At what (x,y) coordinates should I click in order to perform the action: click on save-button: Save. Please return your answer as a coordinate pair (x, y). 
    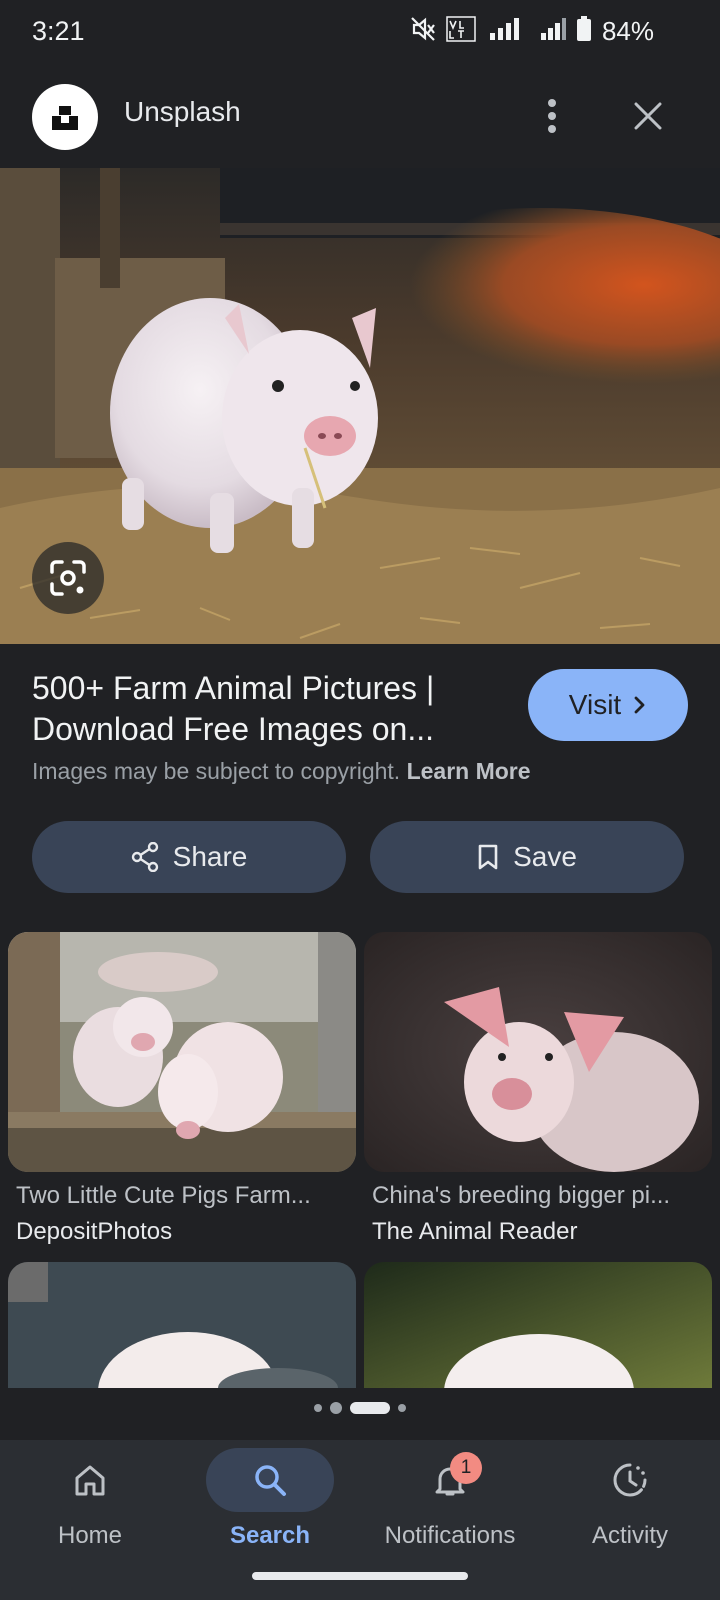
    Looking at the image, I should click on (527, 857).